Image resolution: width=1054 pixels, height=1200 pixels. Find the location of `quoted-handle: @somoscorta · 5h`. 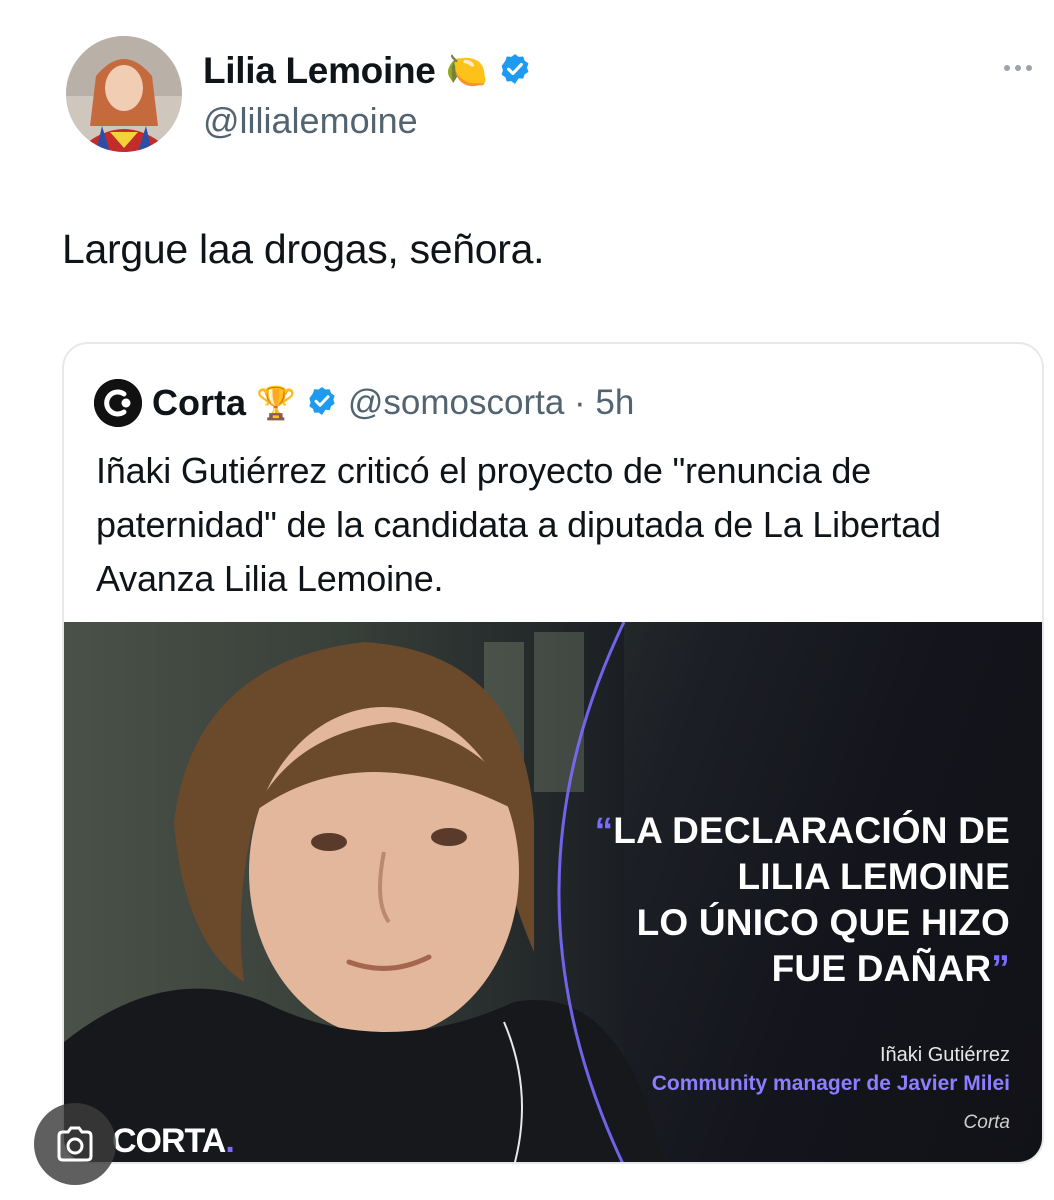

quoted-handle: @somoscorta · 5h is located at coordinates (491, 403).